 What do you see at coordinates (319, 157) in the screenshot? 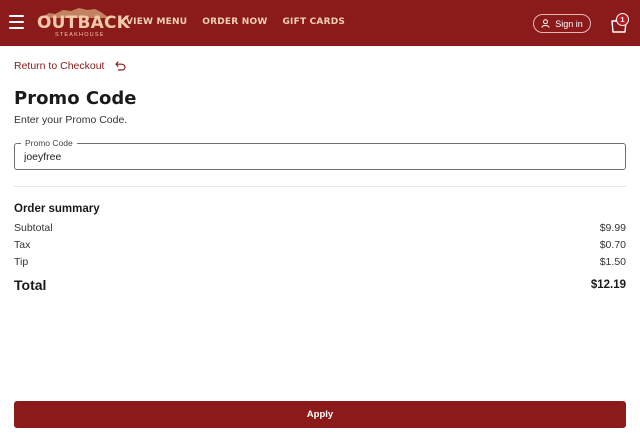
I see `promo-code-input` at bounding box center [319, 157].